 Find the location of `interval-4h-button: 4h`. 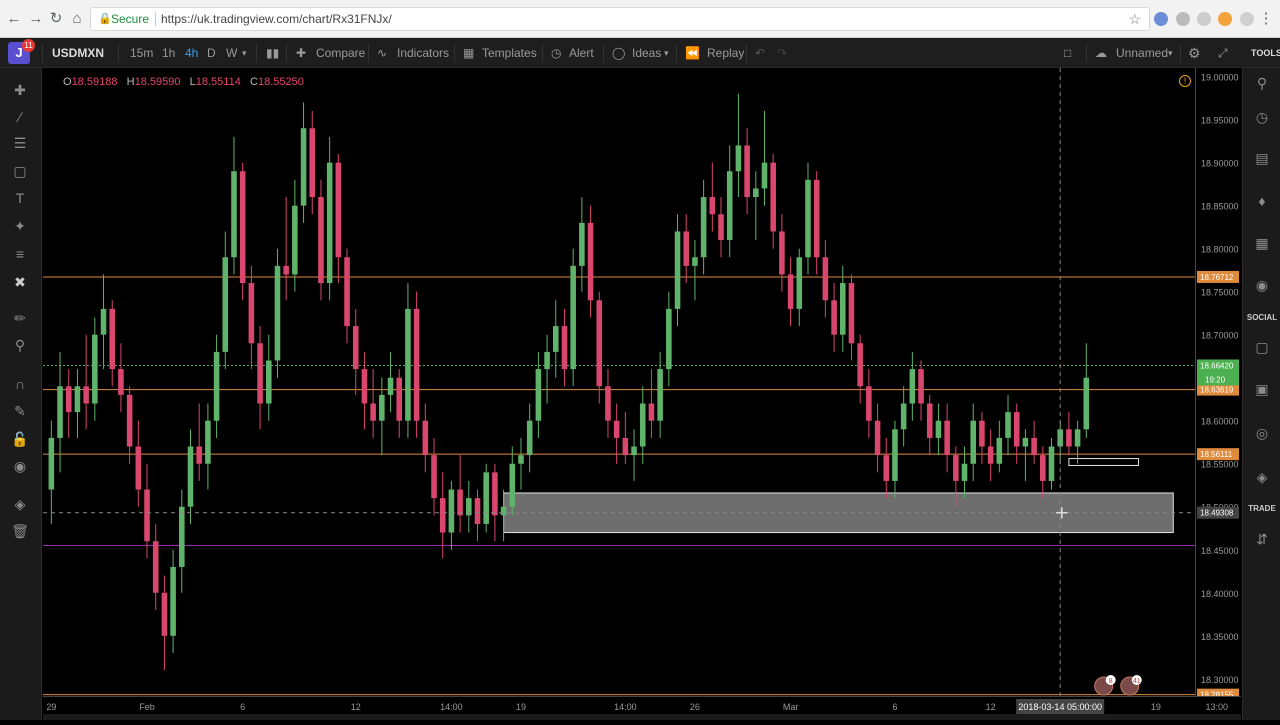

interval-4h-button: 4h is located at coordinates (191, 53).